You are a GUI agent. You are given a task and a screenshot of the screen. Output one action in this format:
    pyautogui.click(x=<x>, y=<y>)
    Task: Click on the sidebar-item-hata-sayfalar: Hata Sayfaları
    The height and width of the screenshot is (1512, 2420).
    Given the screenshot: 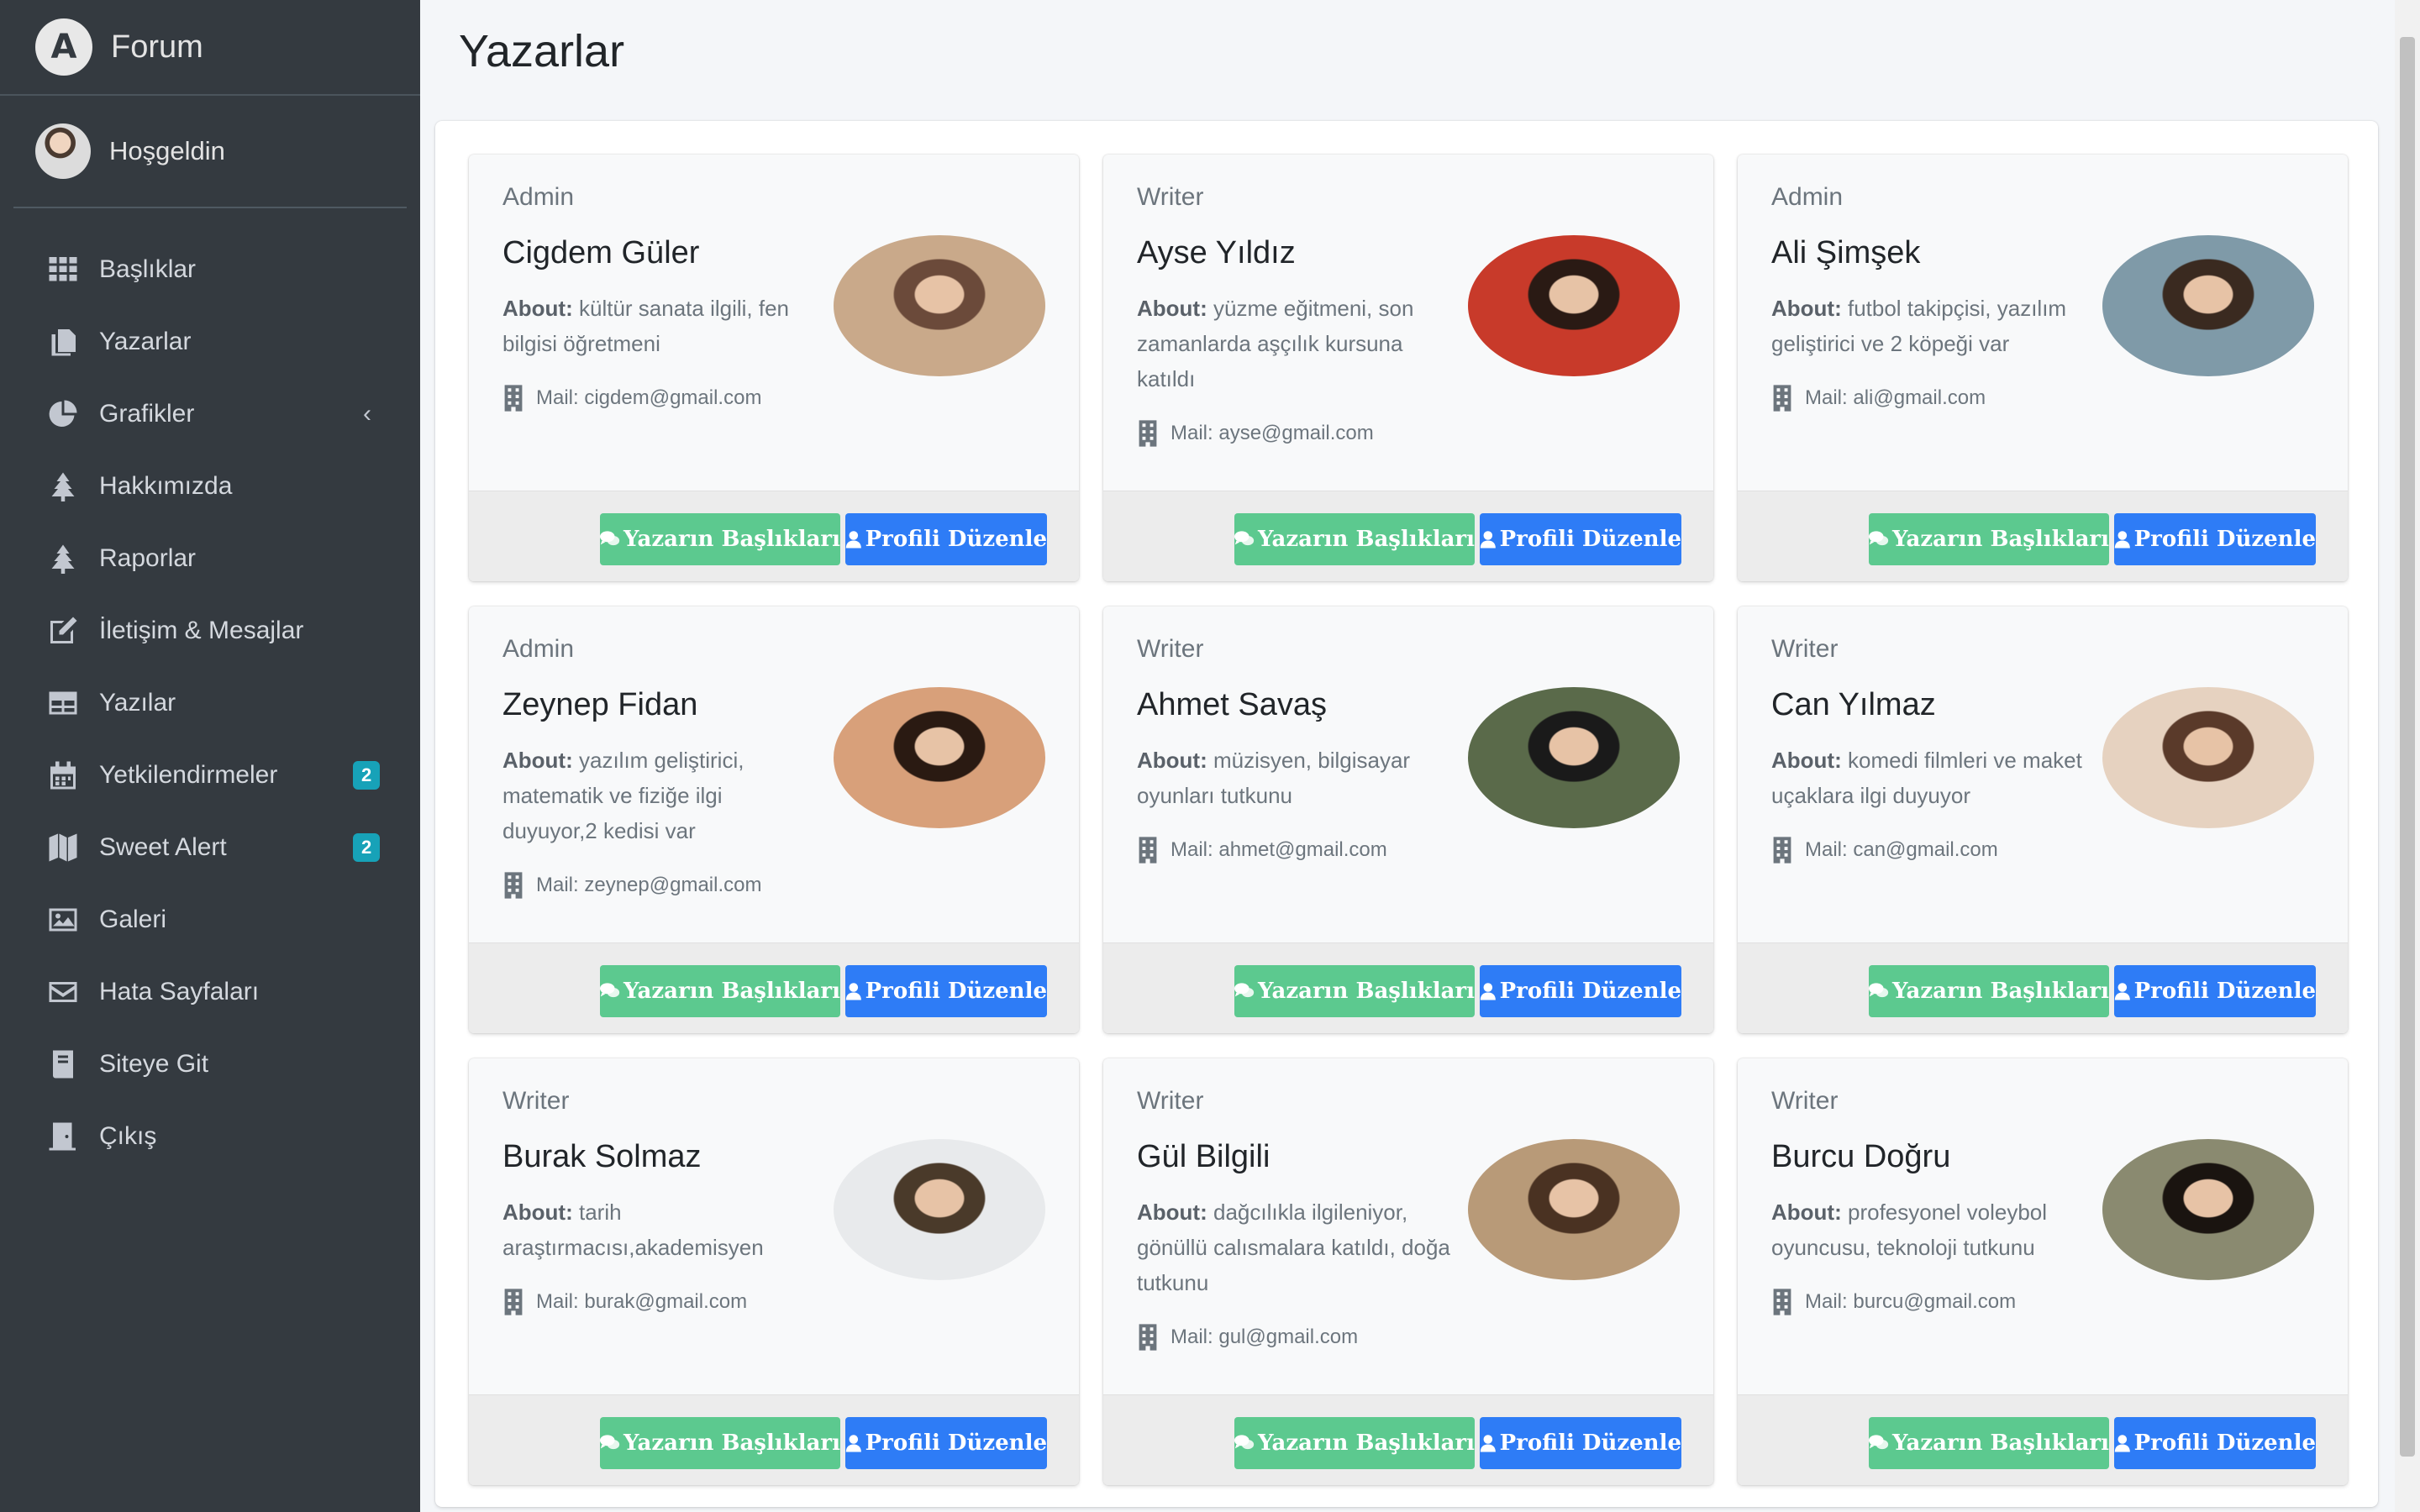 What is the action you would take?
    pyautogui.click(x=210, y=992)
    